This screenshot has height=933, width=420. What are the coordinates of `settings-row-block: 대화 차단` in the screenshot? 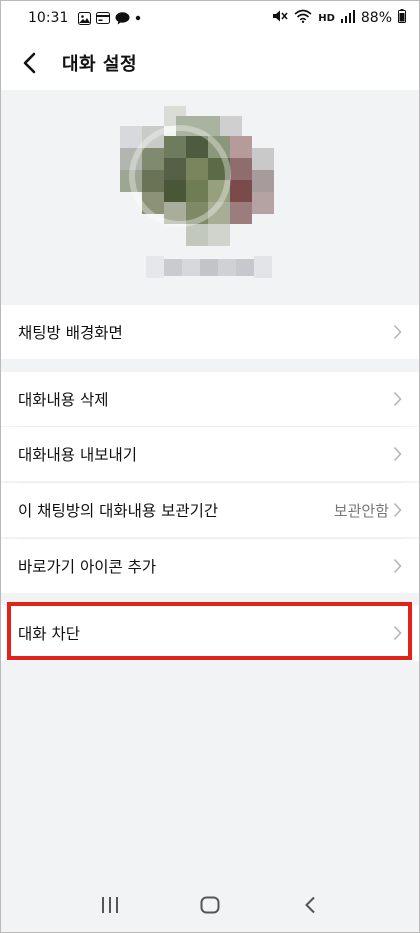 It's located at (210, 633).